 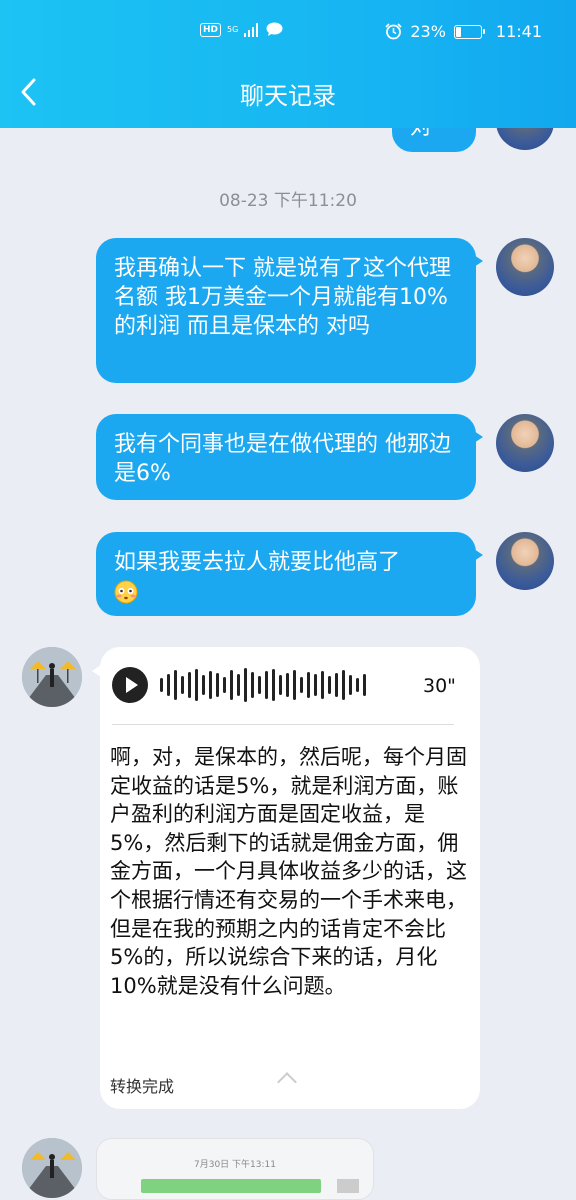 I want to click on message-timestamp: 08-23 下午11:20, so click(x=288, y=201).